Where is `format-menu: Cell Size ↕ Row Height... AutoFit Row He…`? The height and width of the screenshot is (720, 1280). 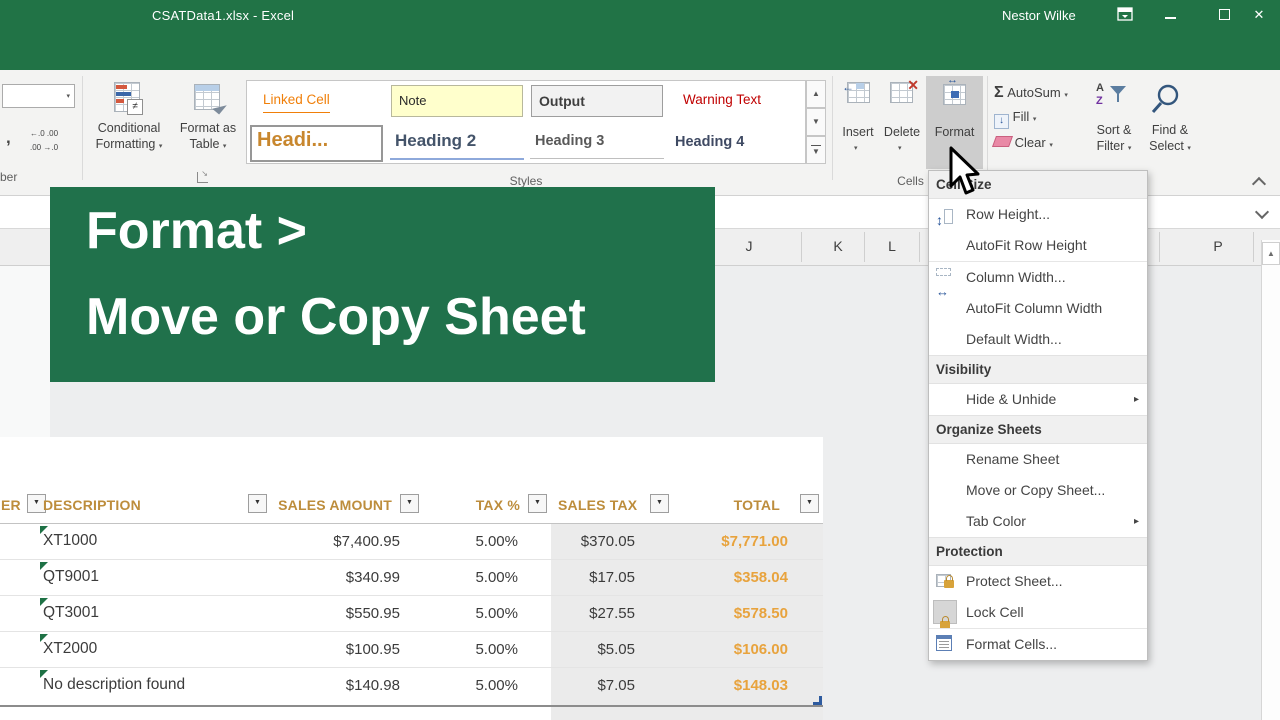 format-menu: Cell Size ↕ Row Height... AutoFit Row He… is located at coordinates (1038, 415).